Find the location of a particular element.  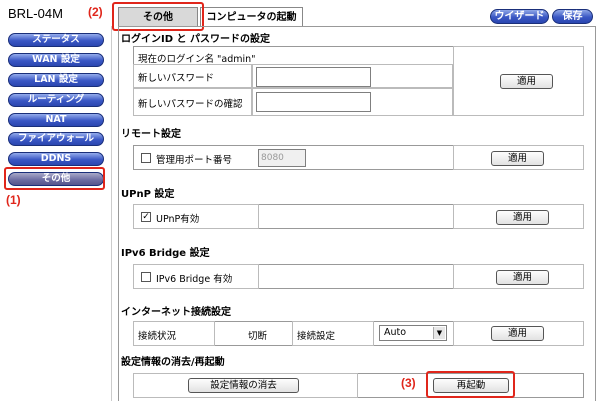

remote-port-label: 管理用ポート番号 is located at coordinates (194, 160).